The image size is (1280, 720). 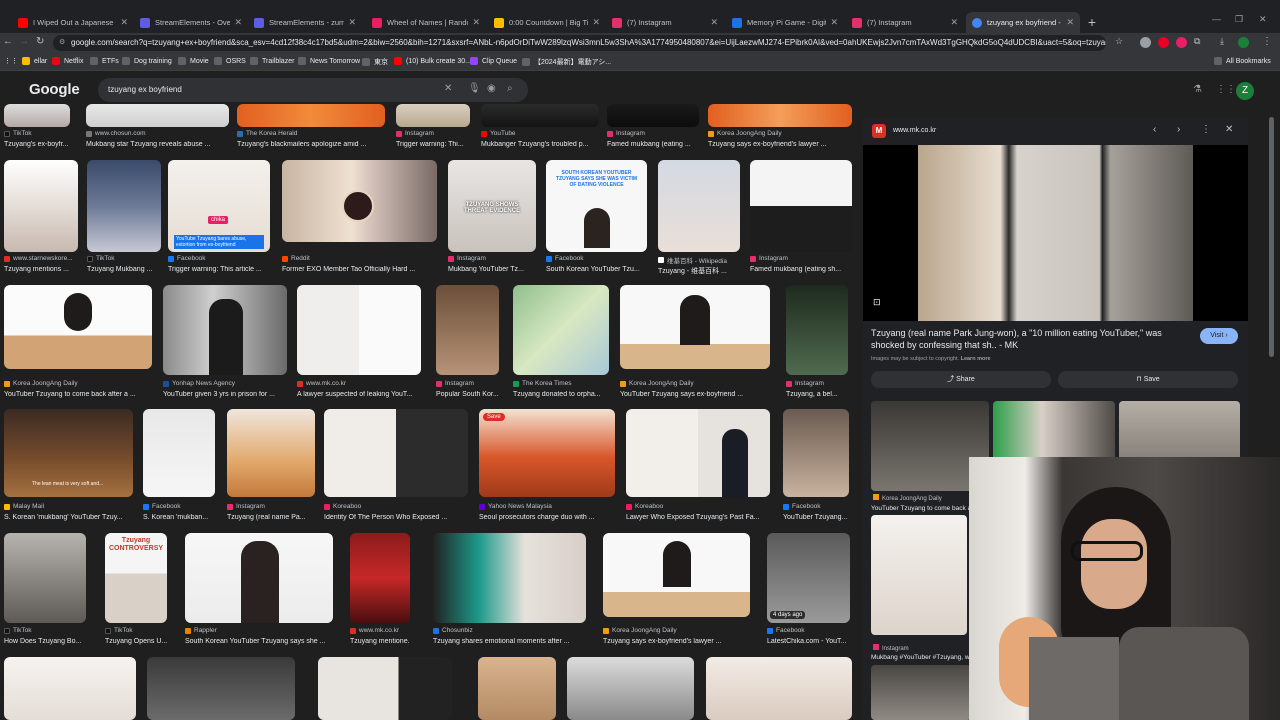 What do you see at coordinates (474, 61) in the screenshot?
I see `twitch-icon` at bounding box center [474, 61].